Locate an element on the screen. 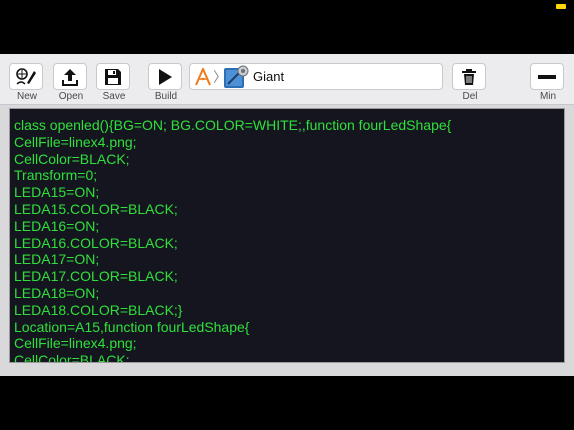 This screenshot has height=430, width=574. new-tool: New is located at coordinates (27, 82).